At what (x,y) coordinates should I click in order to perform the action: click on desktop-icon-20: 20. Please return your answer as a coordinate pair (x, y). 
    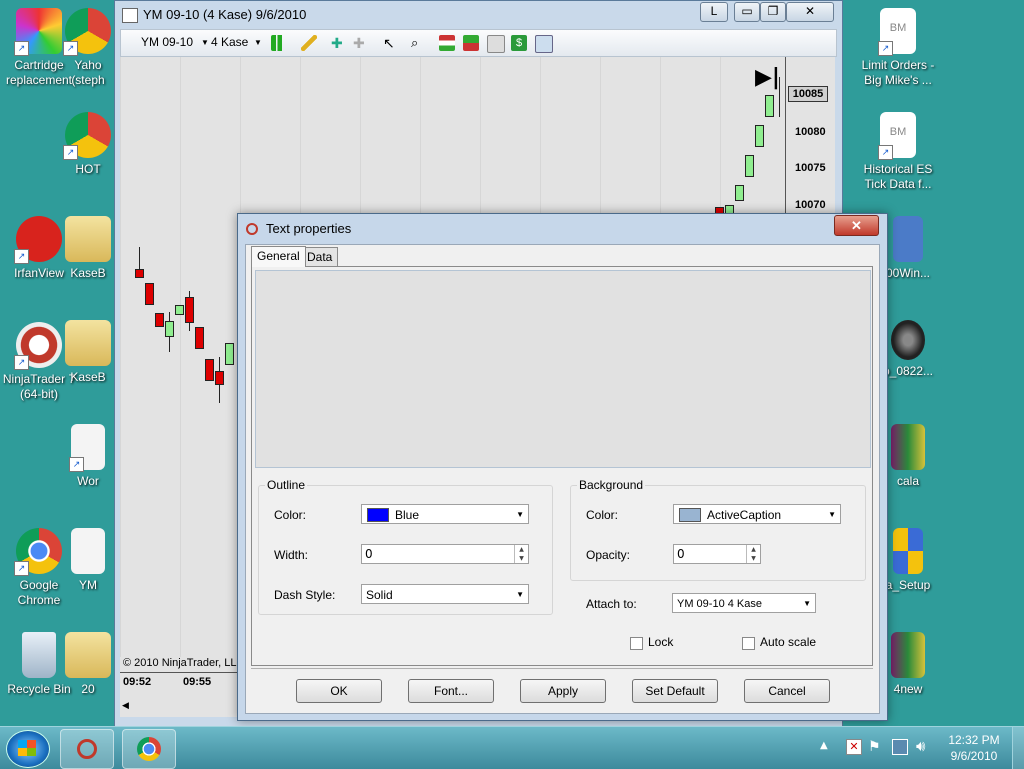
    Looking at the image, I should click on (88, 664).